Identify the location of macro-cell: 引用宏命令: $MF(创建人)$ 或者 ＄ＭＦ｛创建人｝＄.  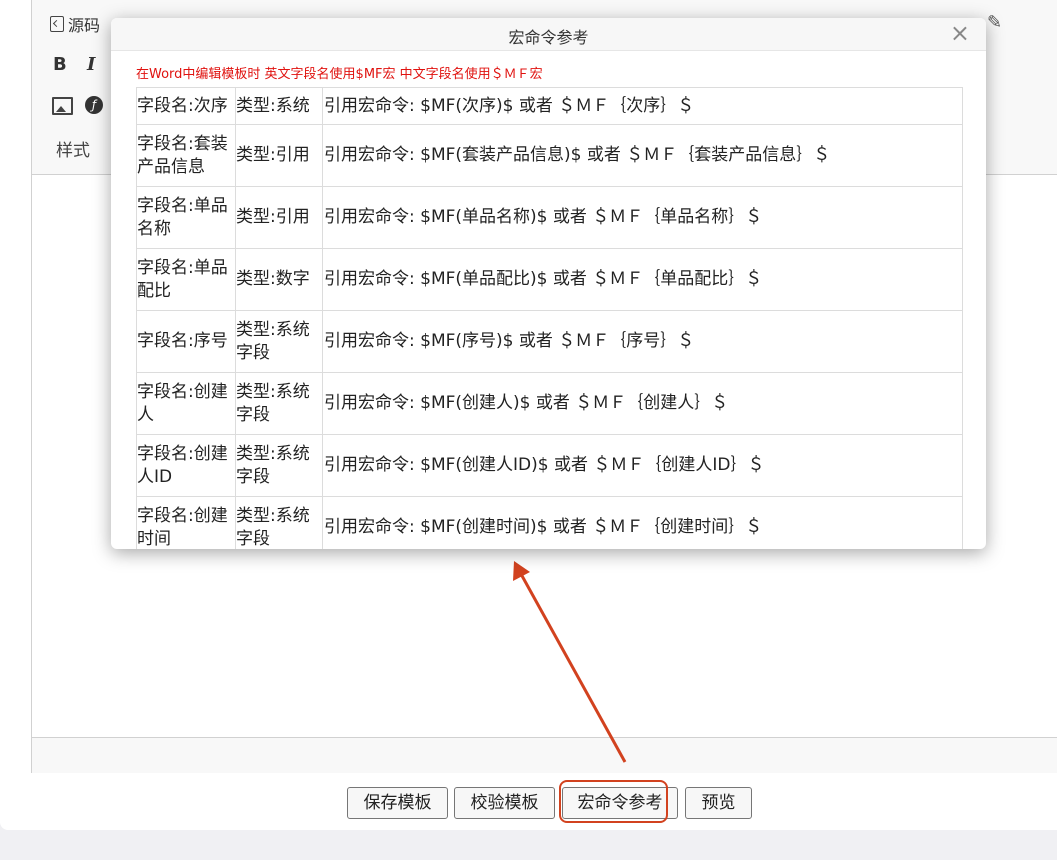
(642, 403).